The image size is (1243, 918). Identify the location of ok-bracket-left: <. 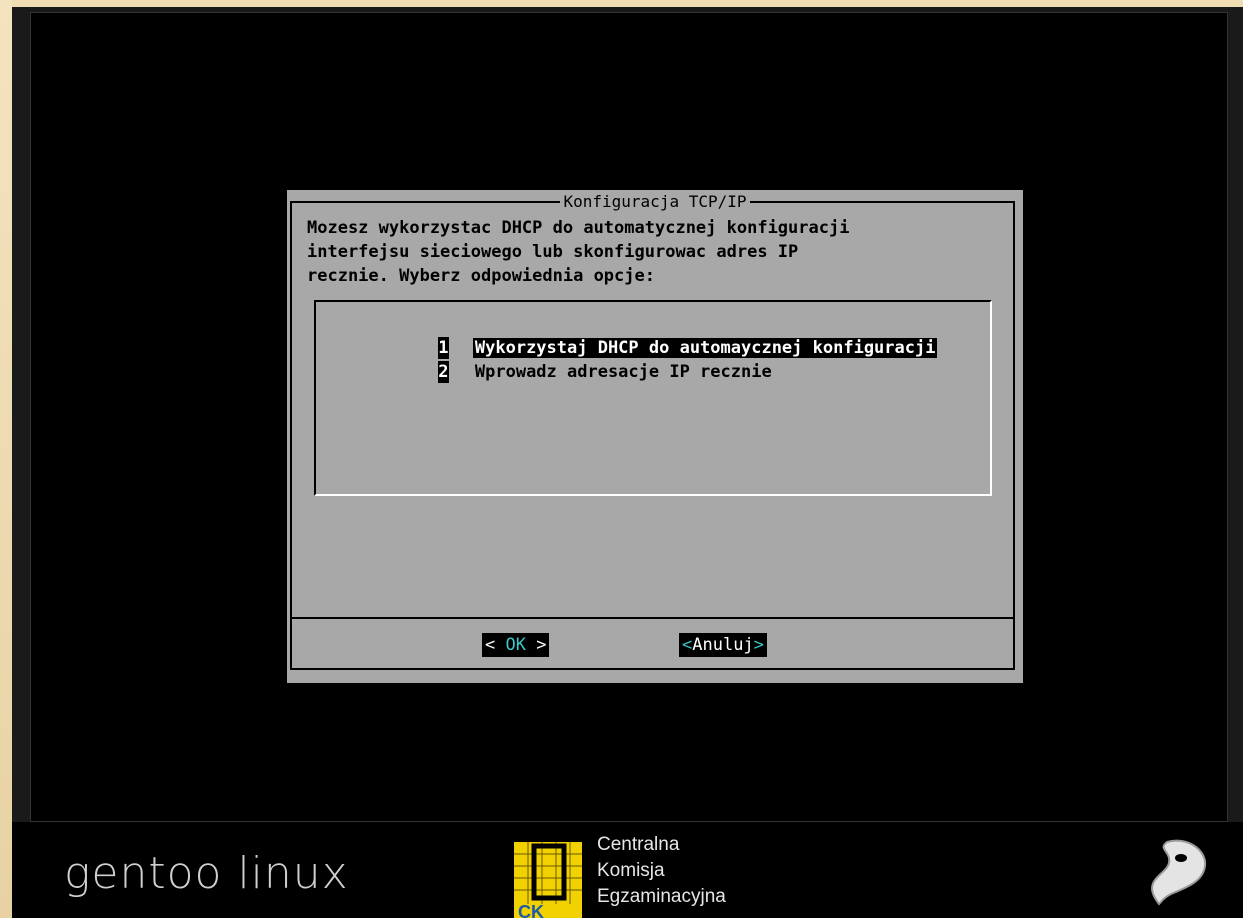
(495, 645).